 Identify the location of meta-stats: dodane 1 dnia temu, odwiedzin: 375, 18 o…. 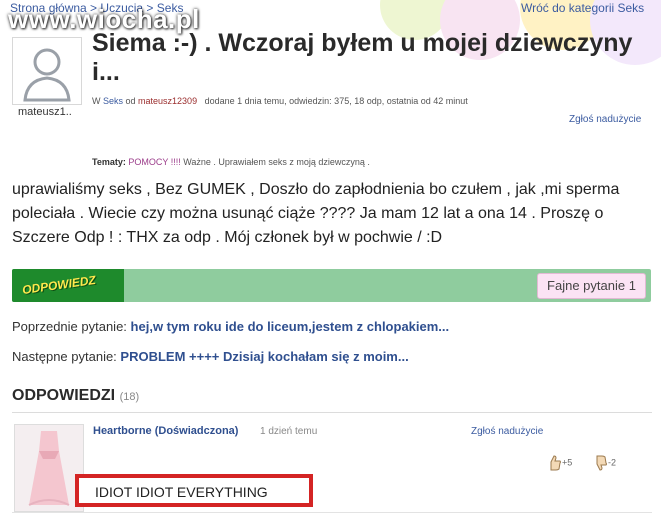
(336, 101).